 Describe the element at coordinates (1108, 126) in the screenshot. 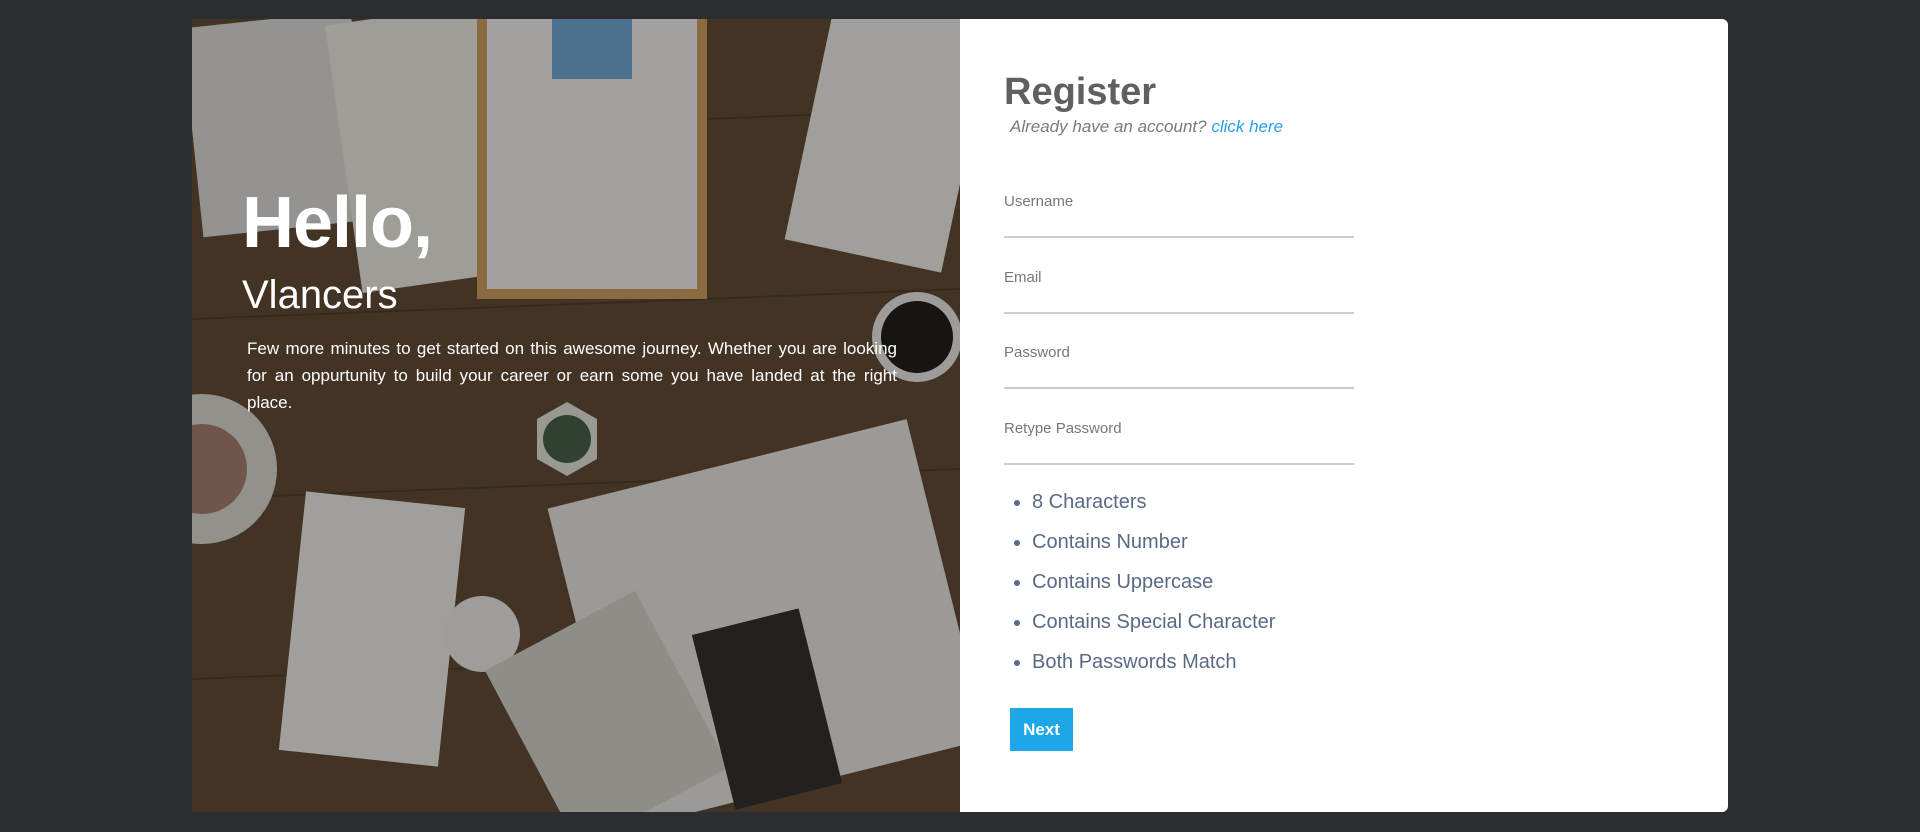

I see `login-prompt-text: Already have an account?` at that location.